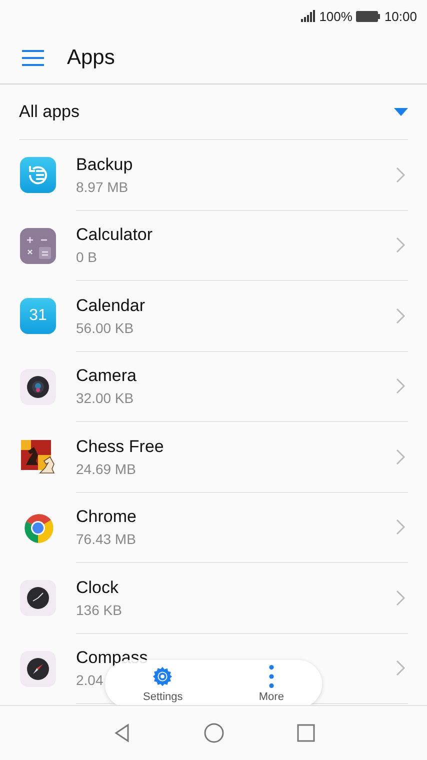 The width and height of the screenshot is (427, 760). I want to click on toolbar-button: More, so click(271, 684).